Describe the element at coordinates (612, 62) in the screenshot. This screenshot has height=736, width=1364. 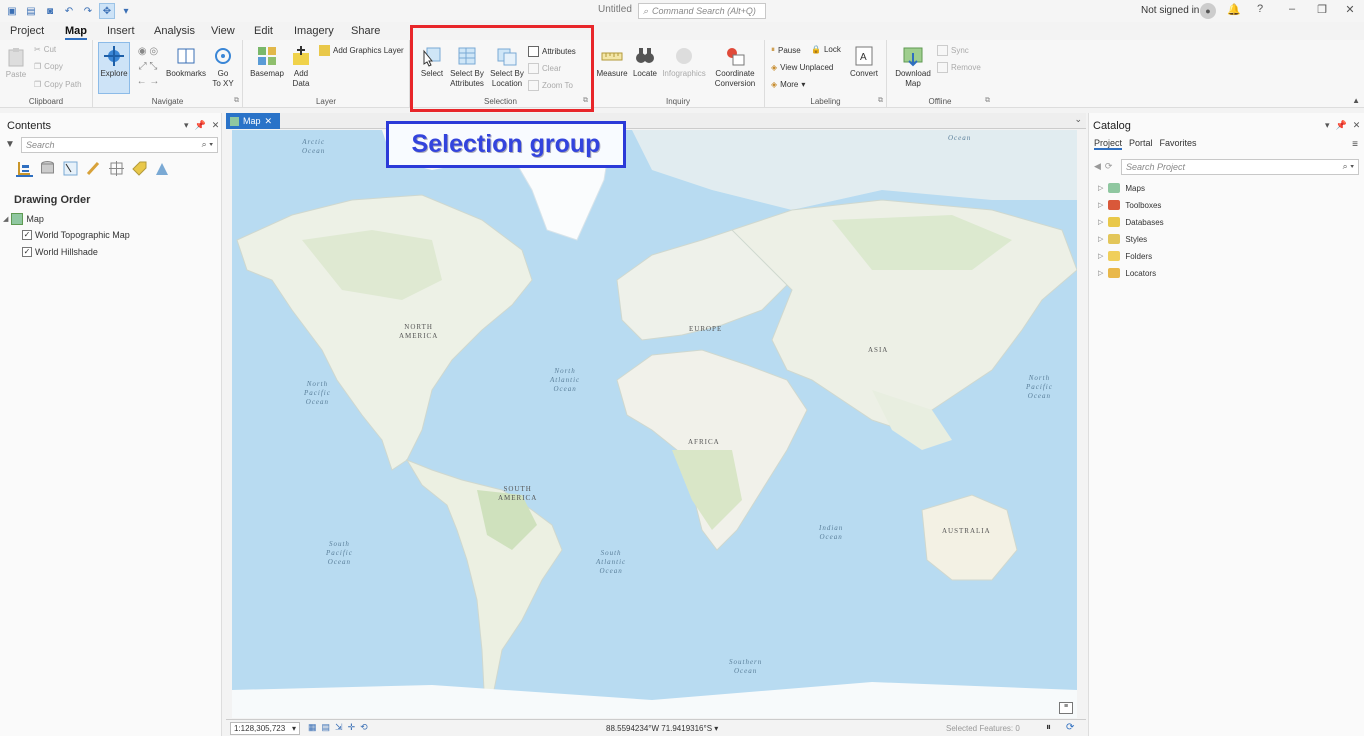
I see `measure-button: Measure` at that location.